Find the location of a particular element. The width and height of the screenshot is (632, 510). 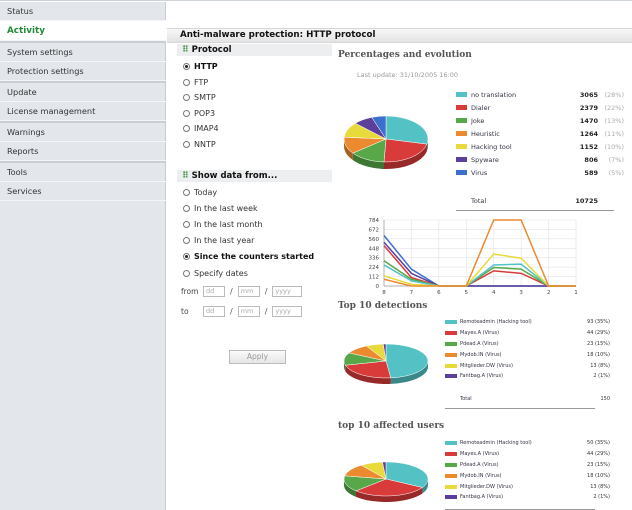

sidebar-item-update: Update is located at coordinates (83, 92).